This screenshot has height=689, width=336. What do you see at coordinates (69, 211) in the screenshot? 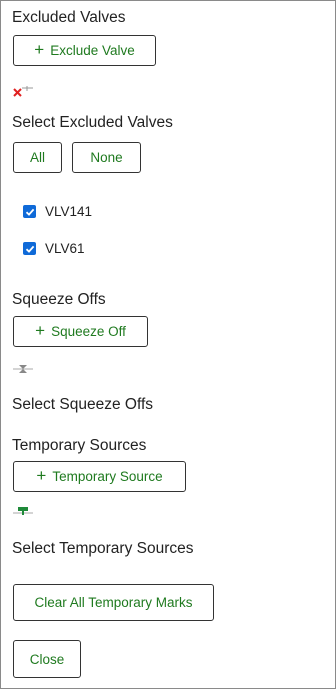
I see `vlv141-label: VLV141` at bounding box center [69, 211].